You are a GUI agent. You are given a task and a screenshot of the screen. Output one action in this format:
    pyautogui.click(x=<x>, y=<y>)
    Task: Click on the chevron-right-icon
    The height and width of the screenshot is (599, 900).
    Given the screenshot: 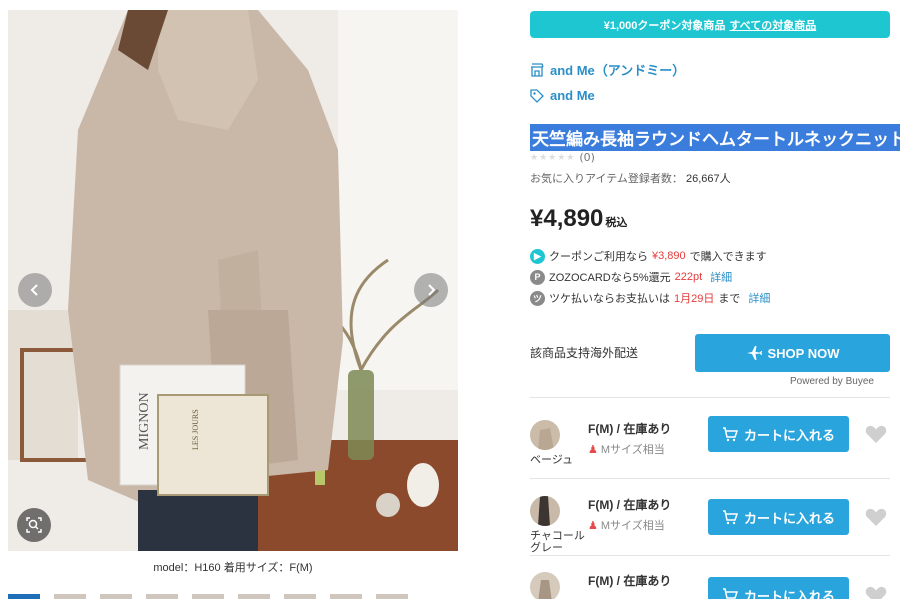 What is the action you would take?
    pyautogui.click(x=432, y=290)
    